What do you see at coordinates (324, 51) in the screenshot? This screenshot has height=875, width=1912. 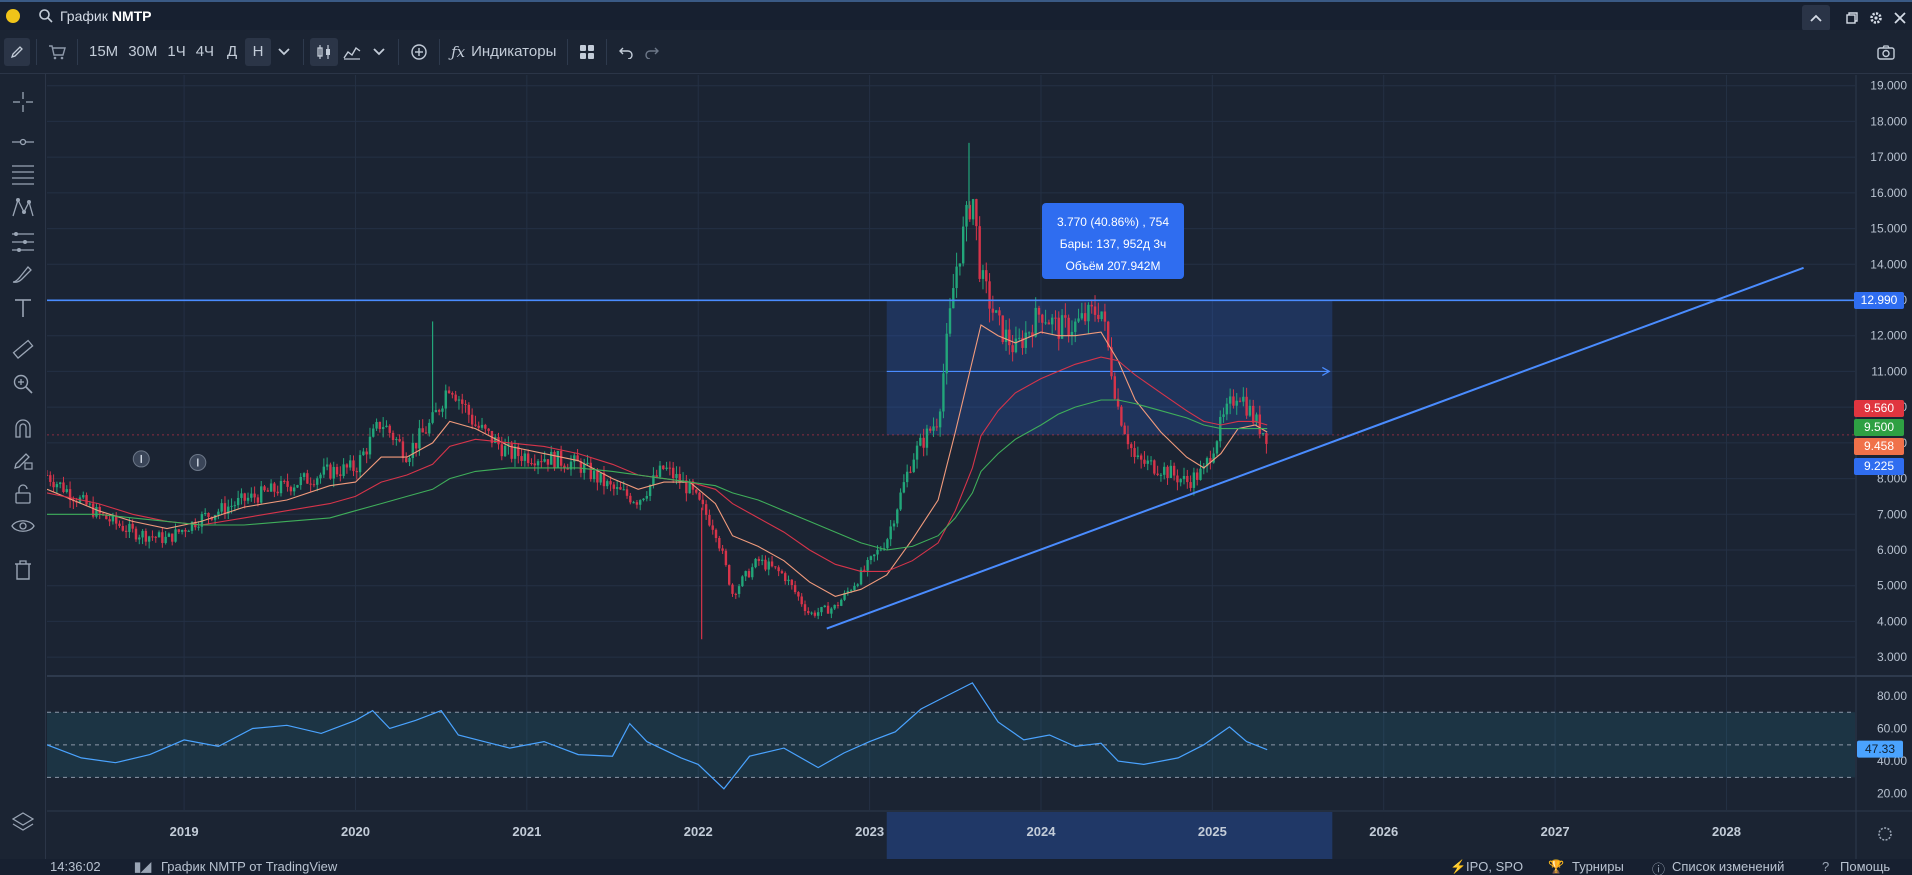 I see `candles-style-button` at bounding box center [324, 51].